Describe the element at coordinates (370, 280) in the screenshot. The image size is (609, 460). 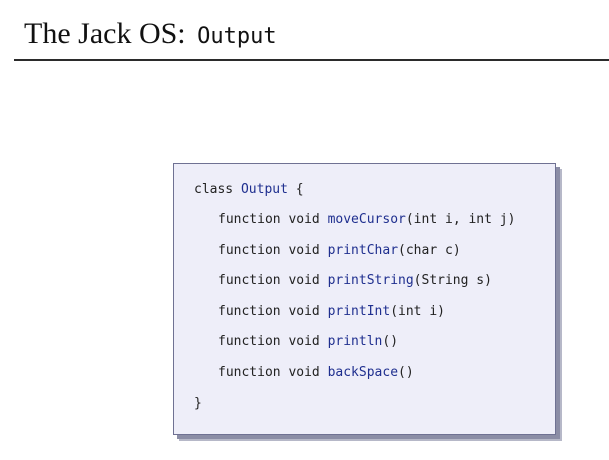
I see `function-name: printString` at that location.